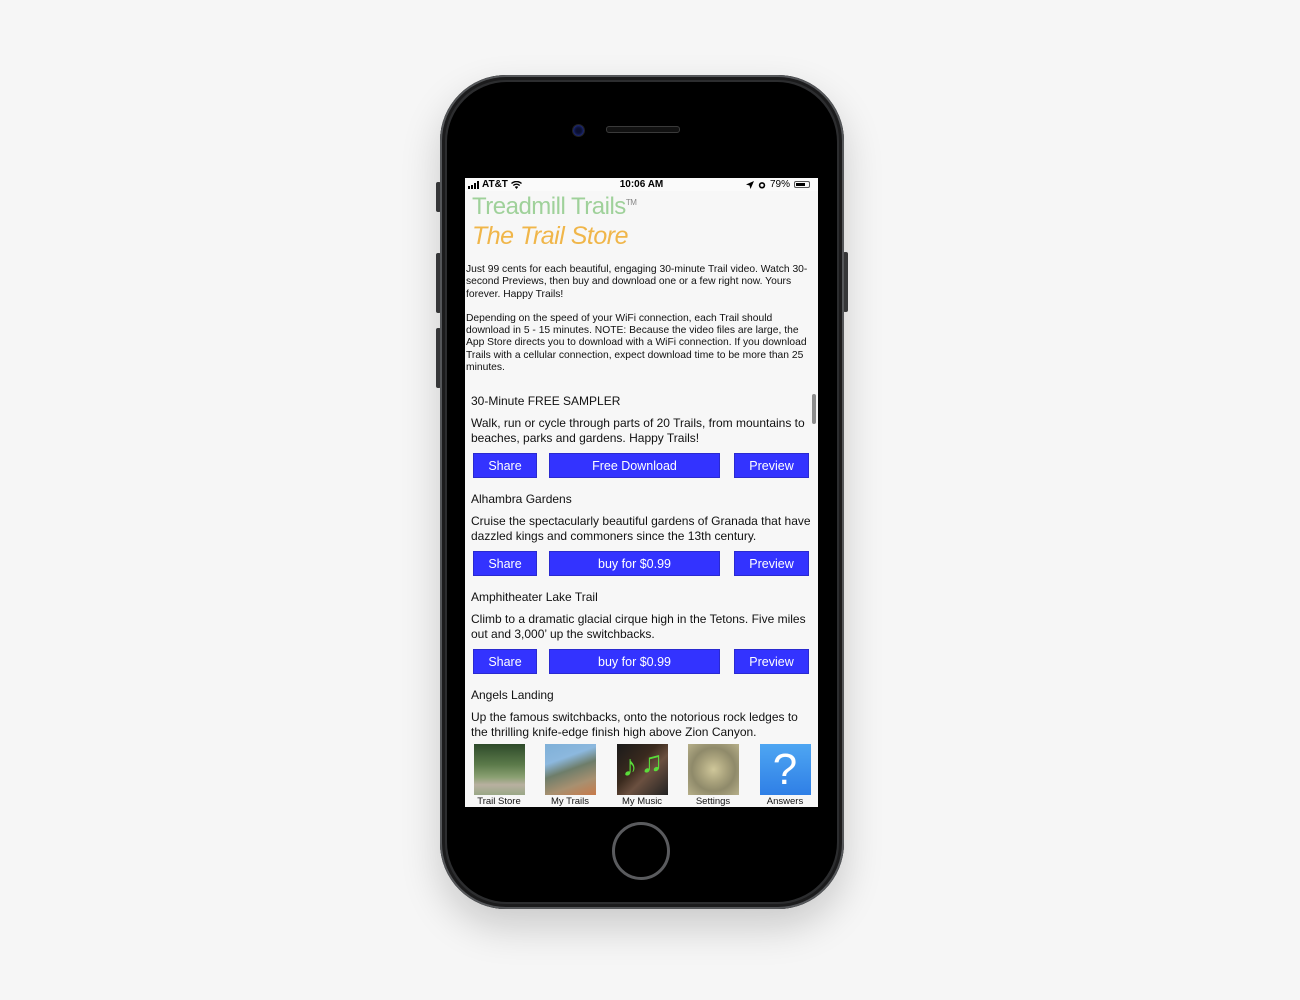  I want to click on trail-name: Amphitheater Lake Trail, so click(534, 597).